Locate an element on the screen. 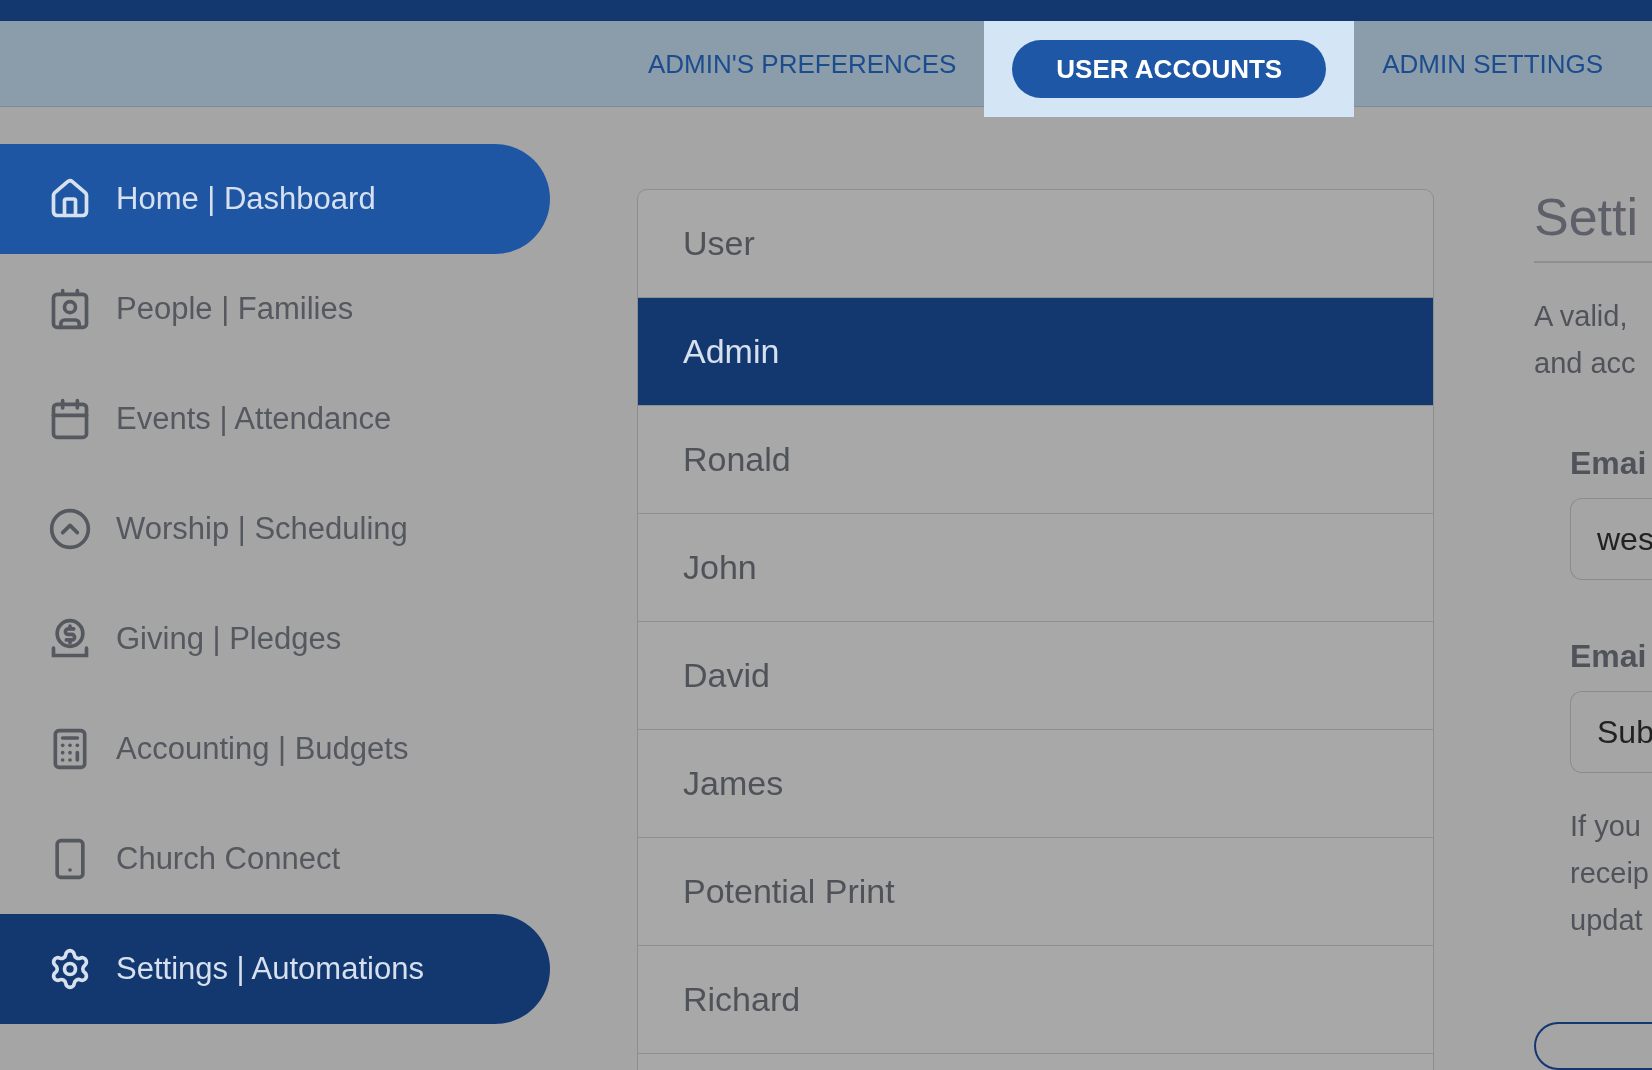 Image resolution: width=1652 pixels, height=1070 pixels. sidebar-item: Worship | Scheduling is located at coordinates (275, 529).